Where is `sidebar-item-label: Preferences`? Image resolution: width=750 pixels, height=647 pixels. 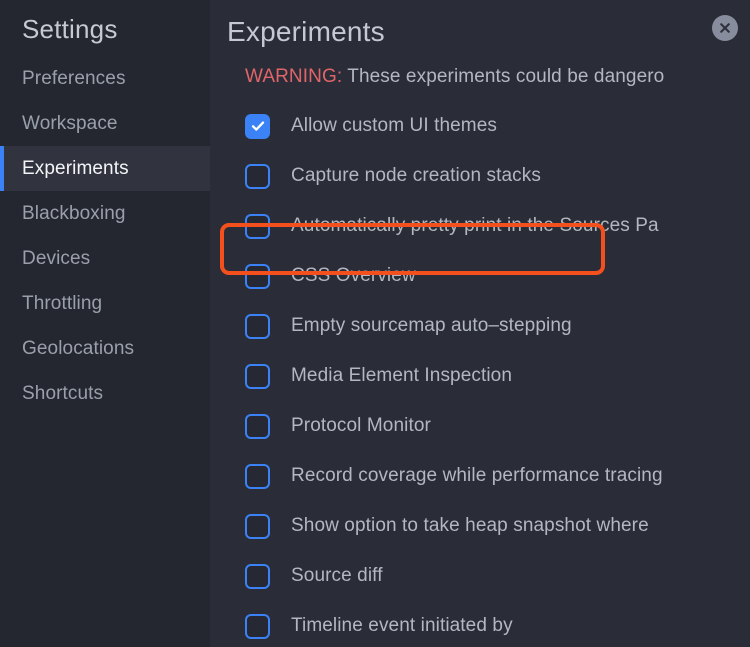 sidebar-item-label: Preferences is located at coordinates (74, 78).